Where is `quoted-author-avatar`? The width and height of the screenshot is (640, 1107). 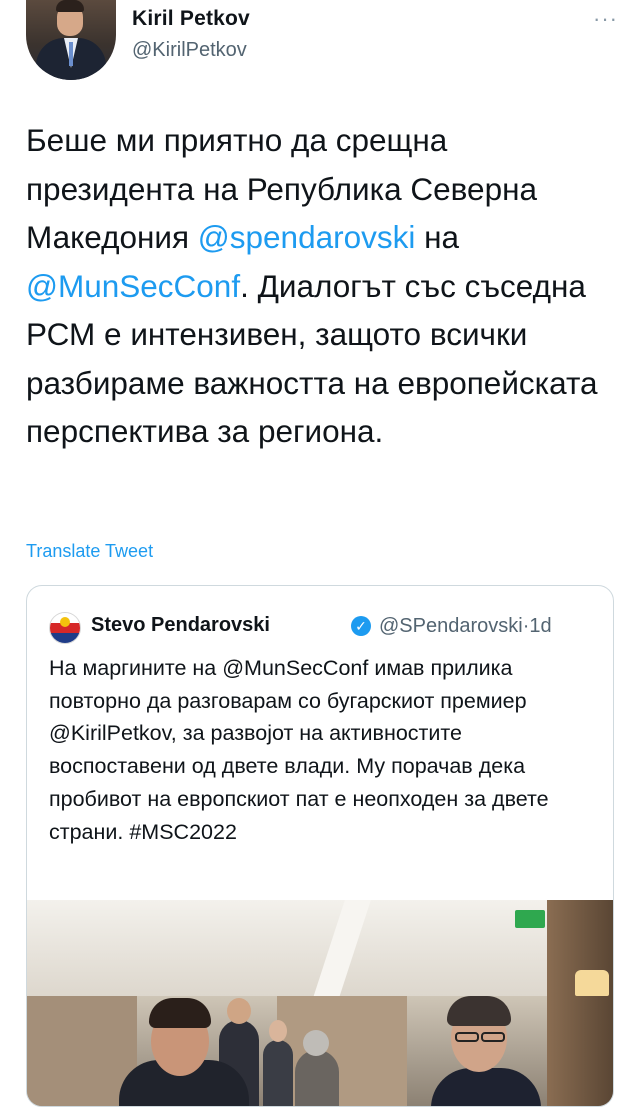 quoted-author-avatar is located at coordinates (65, 628).